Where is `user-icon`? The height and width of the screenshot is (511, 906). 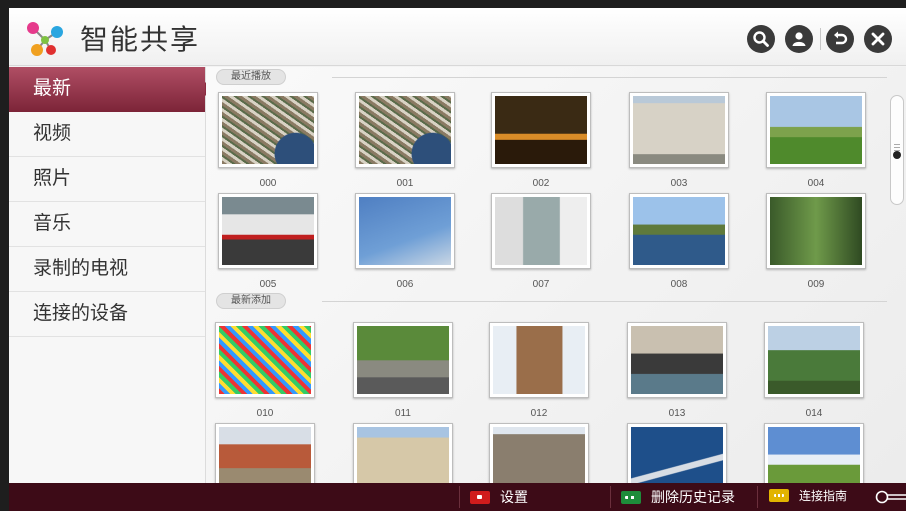
user-icon is located at coordinates (799, 39).